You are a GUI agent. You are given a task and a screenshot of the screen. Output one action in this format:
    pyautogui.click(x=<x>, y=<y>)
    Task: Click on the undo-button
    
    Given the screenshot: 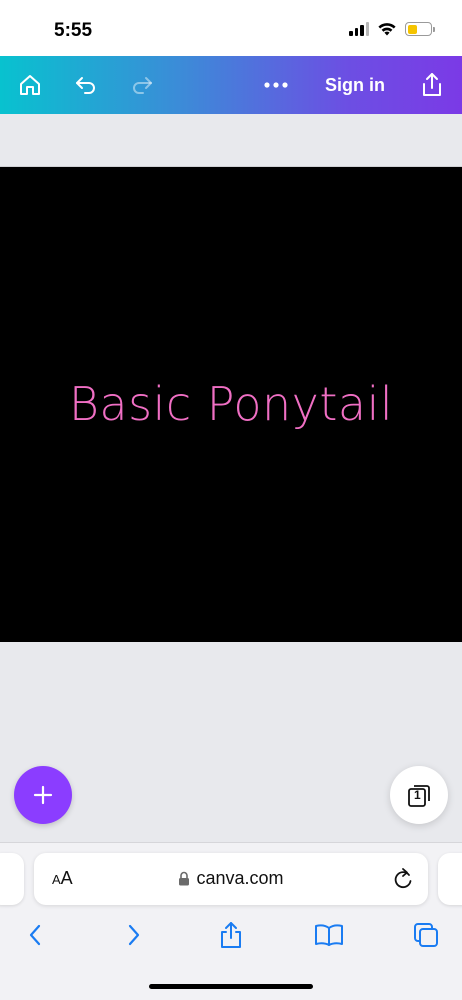 What is the action you would take?
    pyautogui.click(x=86, y=85)
    